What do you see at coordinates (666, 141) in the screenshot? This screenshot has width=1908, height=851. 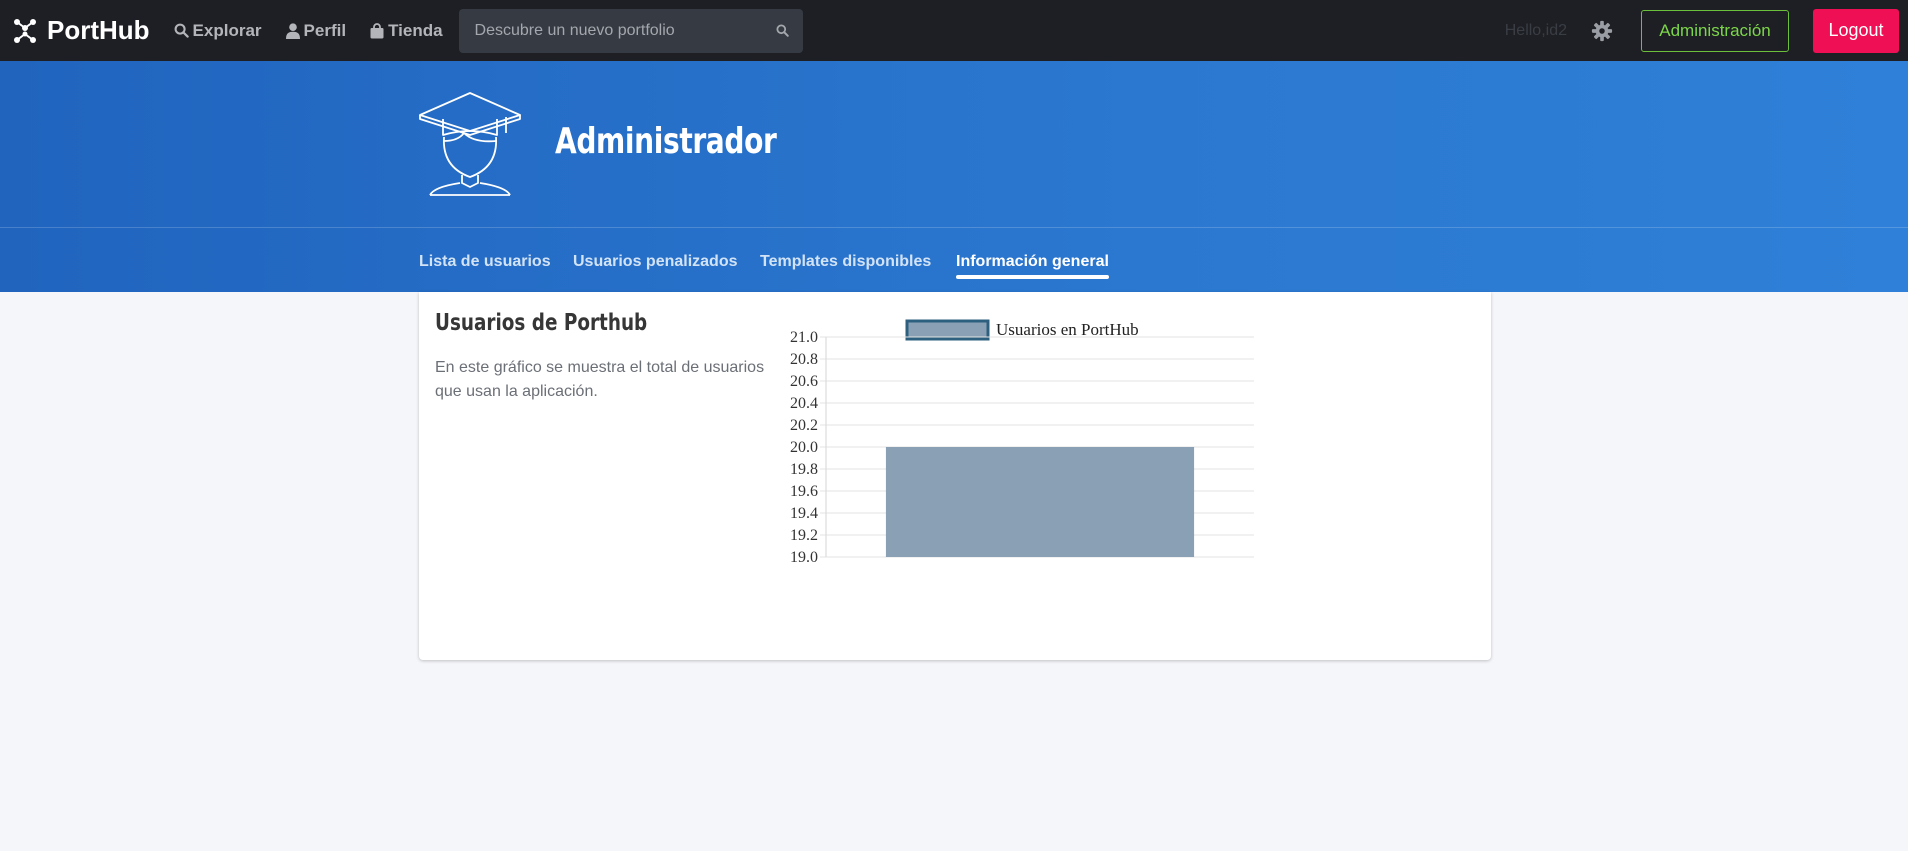 I see `page-title: Administrador` at bounding box center [666, 141].